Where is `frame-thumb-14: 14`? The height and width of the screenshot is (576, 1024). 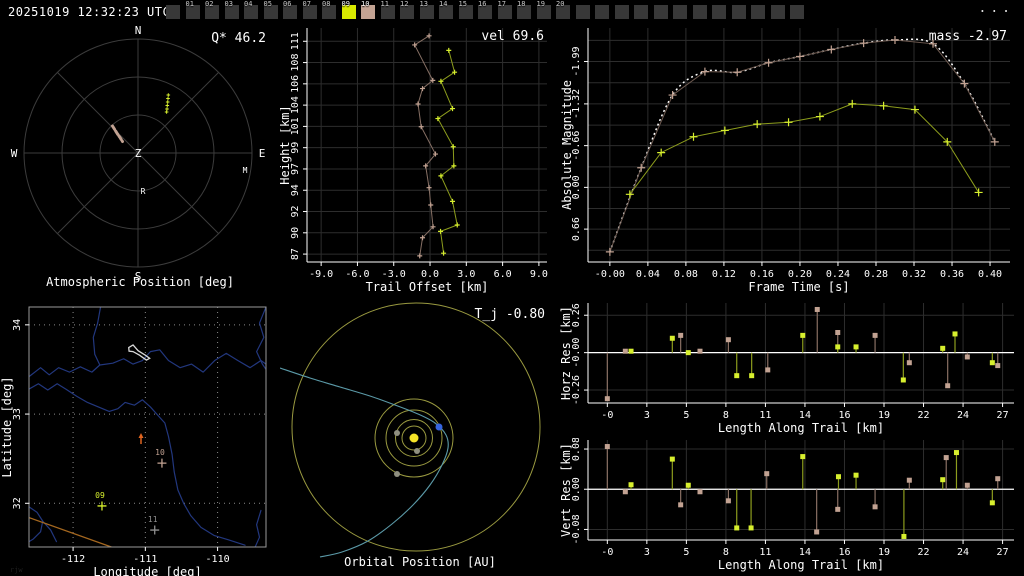
frame-thumb-14: 14 is located at coordinates (446, 10).